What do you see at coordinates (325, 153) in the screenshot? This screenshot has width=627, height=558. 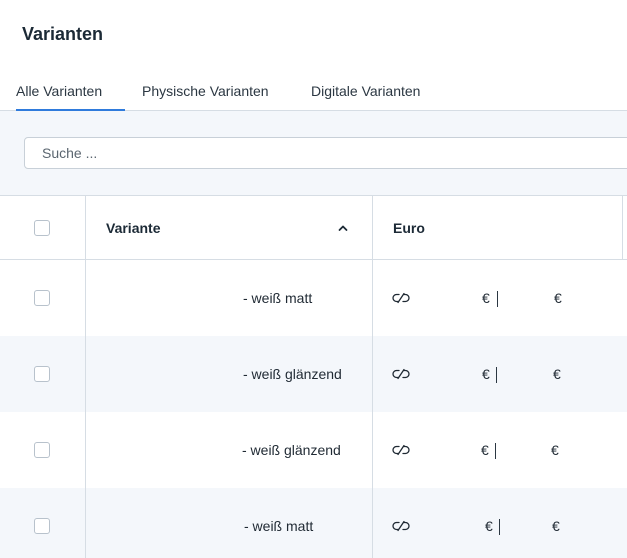 I see `search-input` at bounding box center [325, 153].